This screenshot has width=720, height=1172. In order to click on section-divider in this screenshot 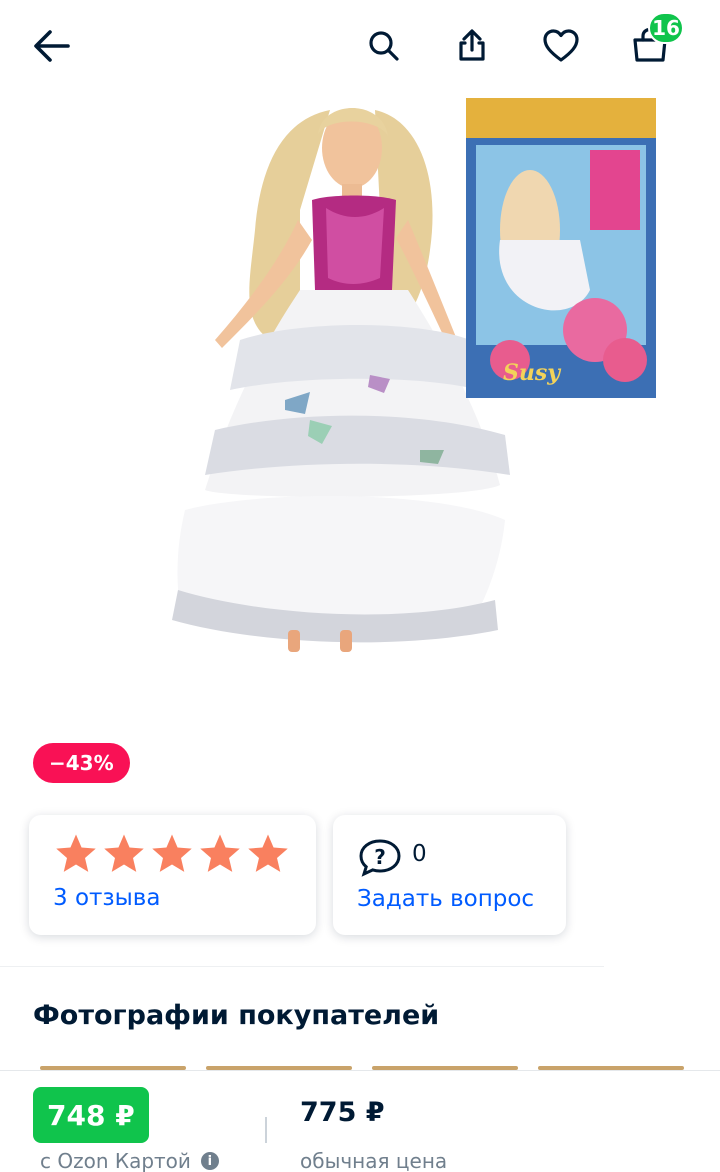, I will do `click(302, 966)`.